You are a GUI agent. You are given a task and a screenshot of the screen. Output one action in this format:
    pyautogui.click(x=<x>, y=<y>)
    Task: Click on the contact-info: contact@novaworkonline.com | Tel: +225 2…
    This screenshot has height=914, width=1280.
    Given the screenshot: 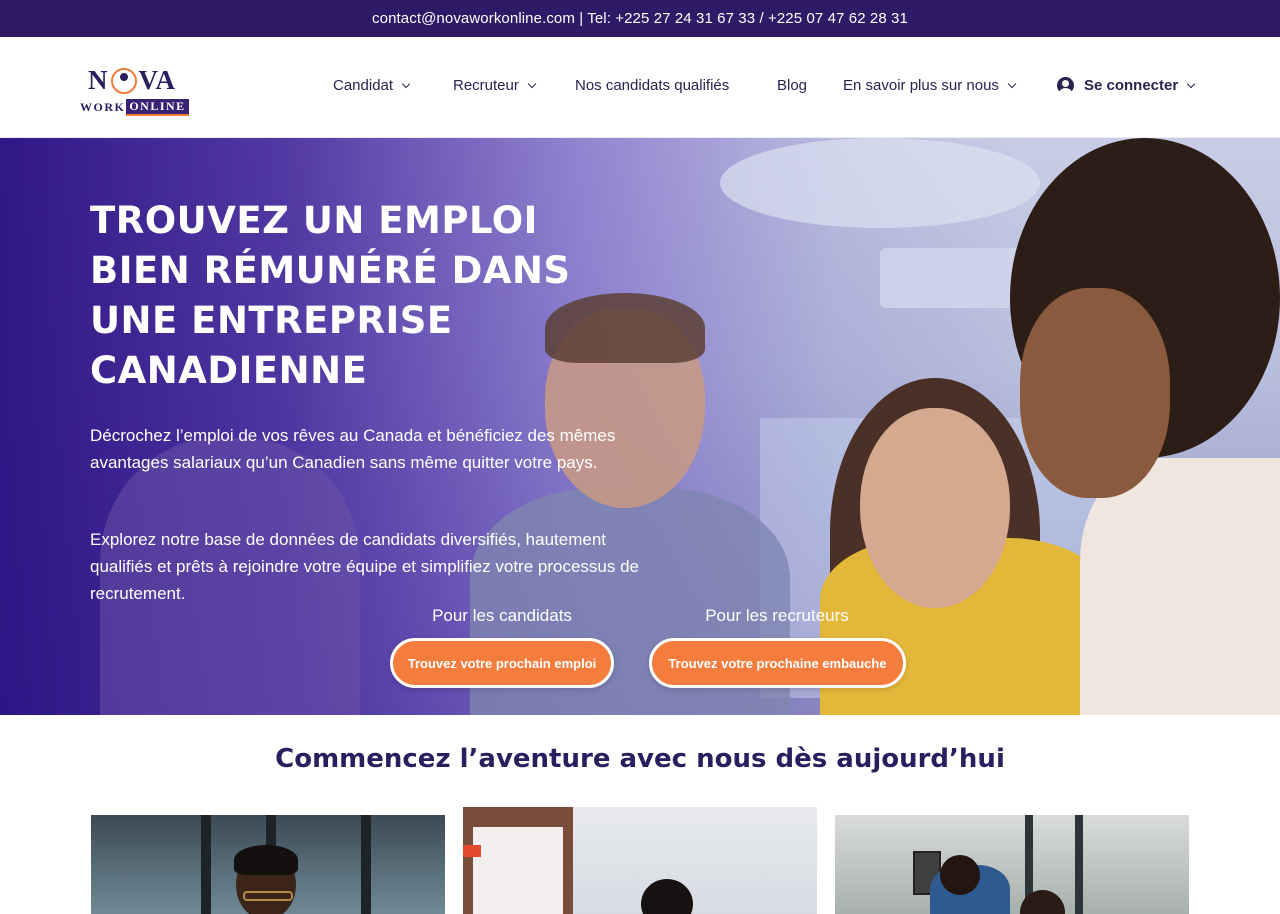 What is the action you would take?
    pyautogui.click(x=640, y=18)
    